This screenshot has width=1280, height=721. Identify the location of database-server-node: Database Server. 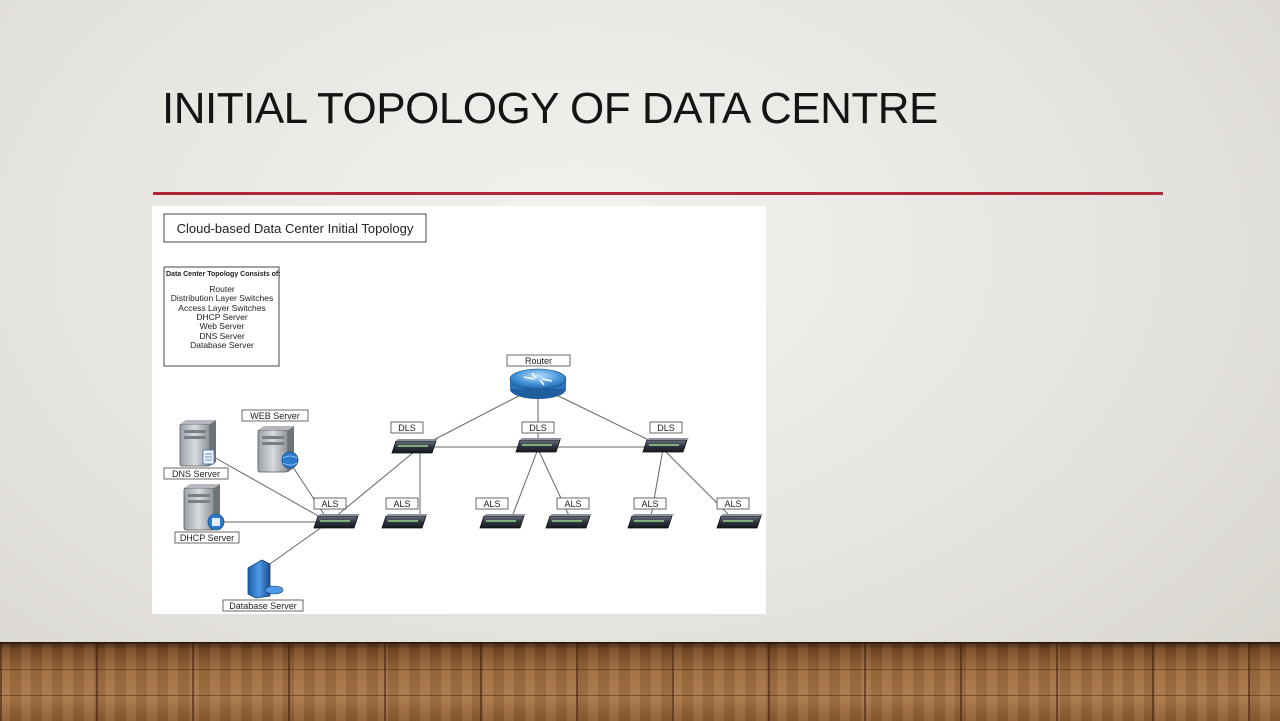
(263, 585).